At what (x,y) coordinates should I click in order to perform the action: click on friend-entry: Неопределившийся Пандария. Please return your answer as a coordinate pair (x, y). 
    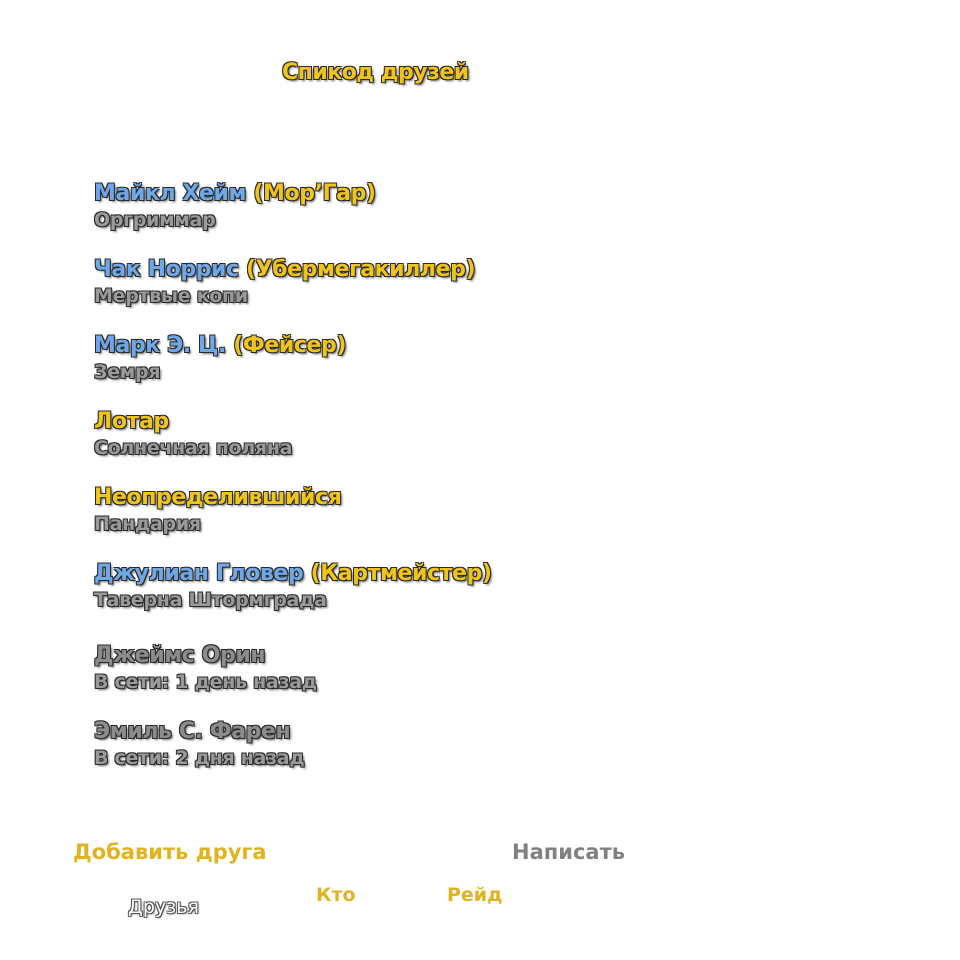
    Looking at the image, I should click on (218, 510).